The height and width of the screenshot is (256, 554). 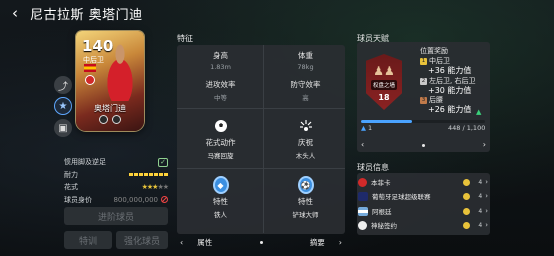 What do you see at coordinates (384, 226) in the screenshot?
I see `info-signing-name: 神秘签约` at bounding box center [384, 226].